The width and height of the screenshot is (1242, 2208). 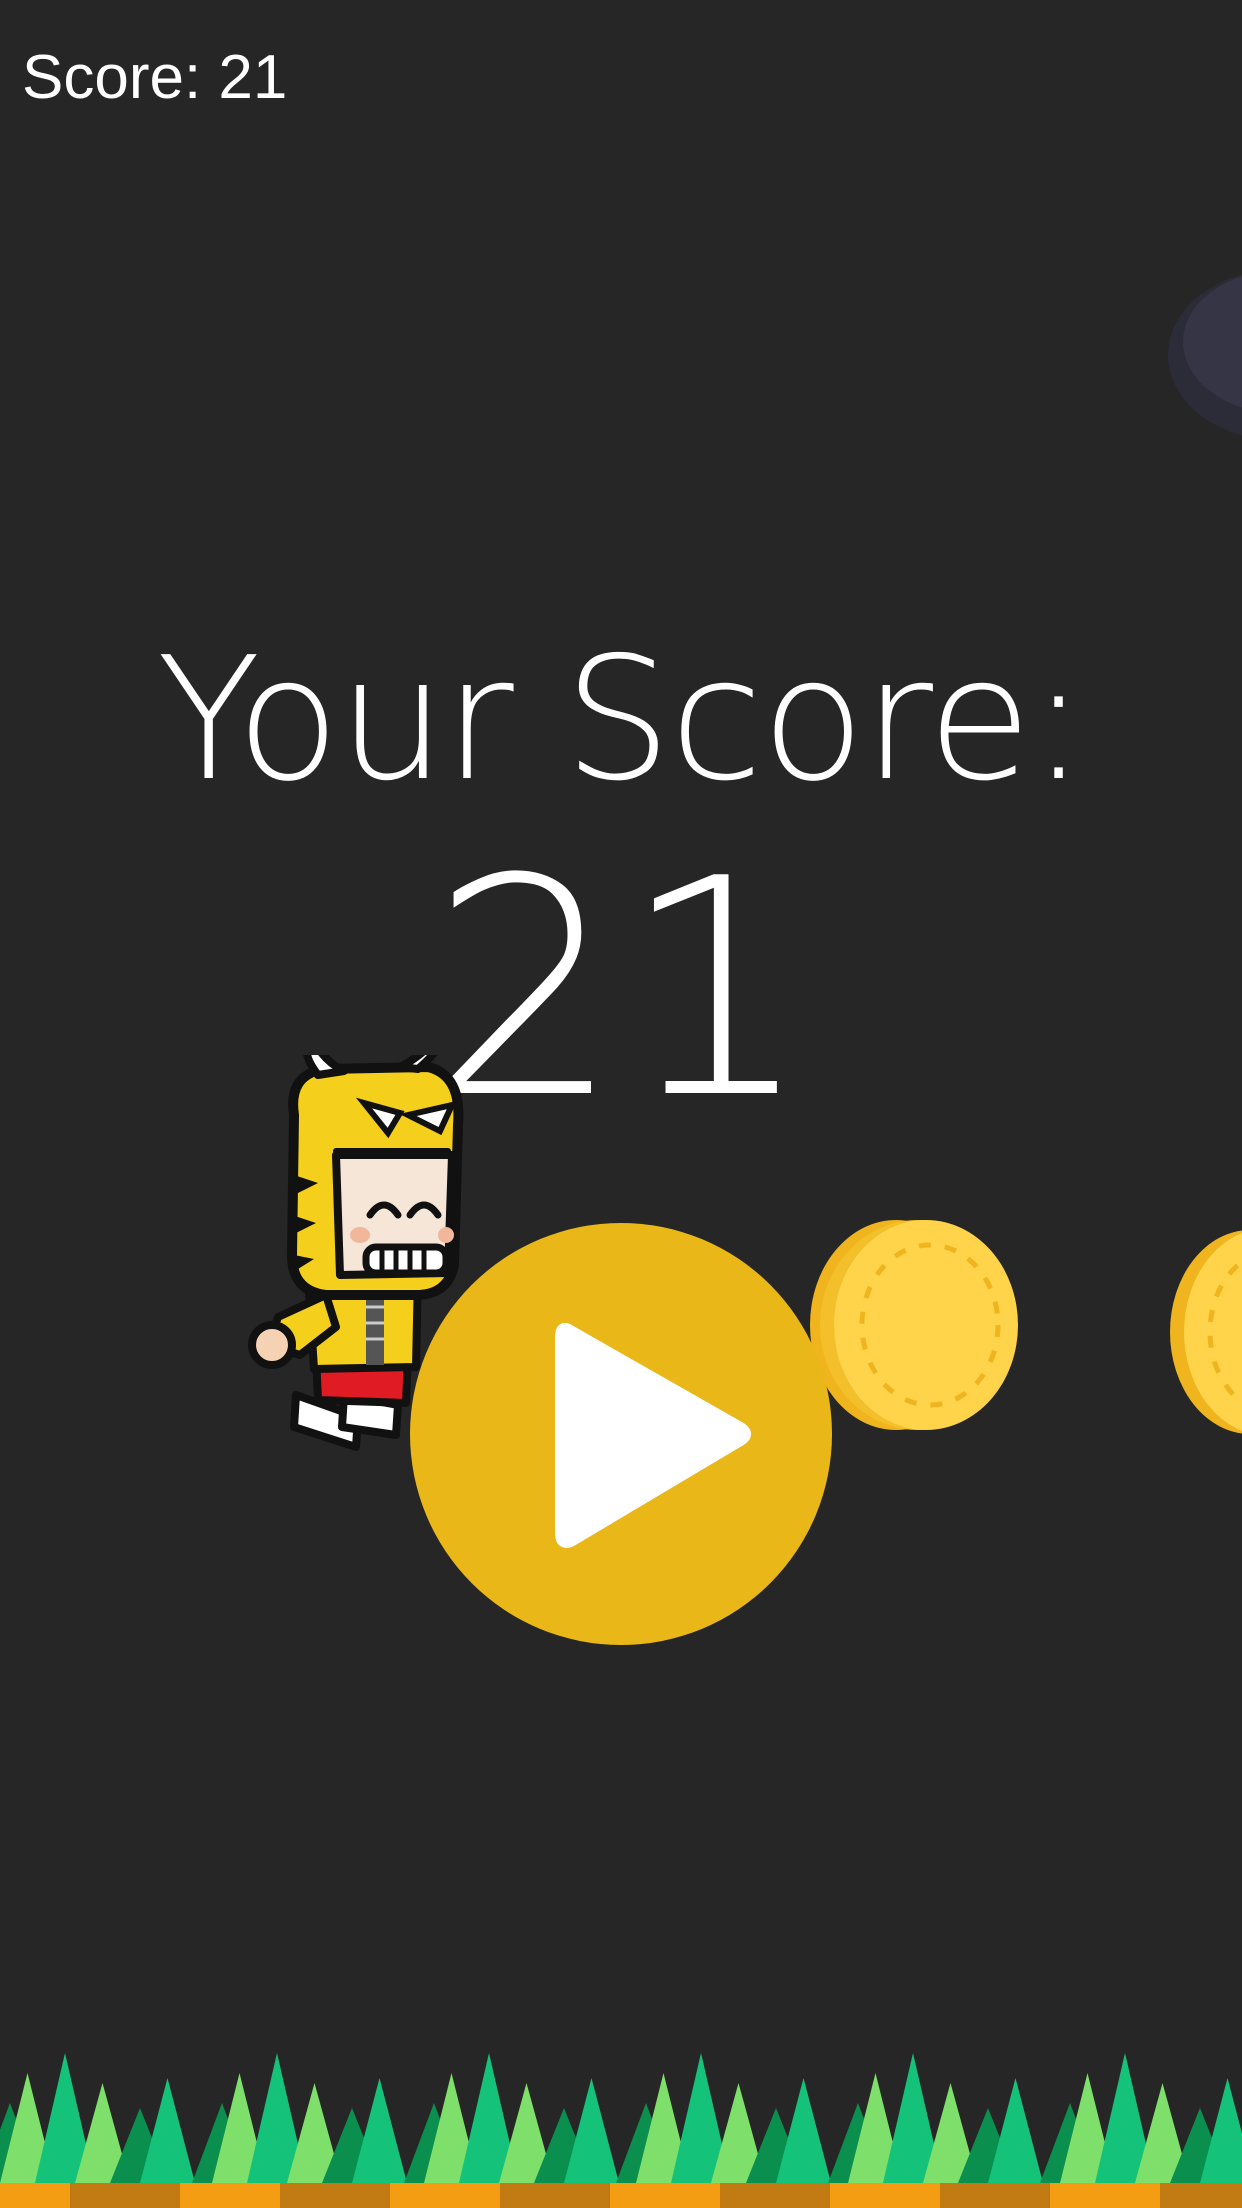 What do you see at coordinates (155, 77) in the screenshot?
I see `hud-score: Score: 21` at bounding box center [155, 77].